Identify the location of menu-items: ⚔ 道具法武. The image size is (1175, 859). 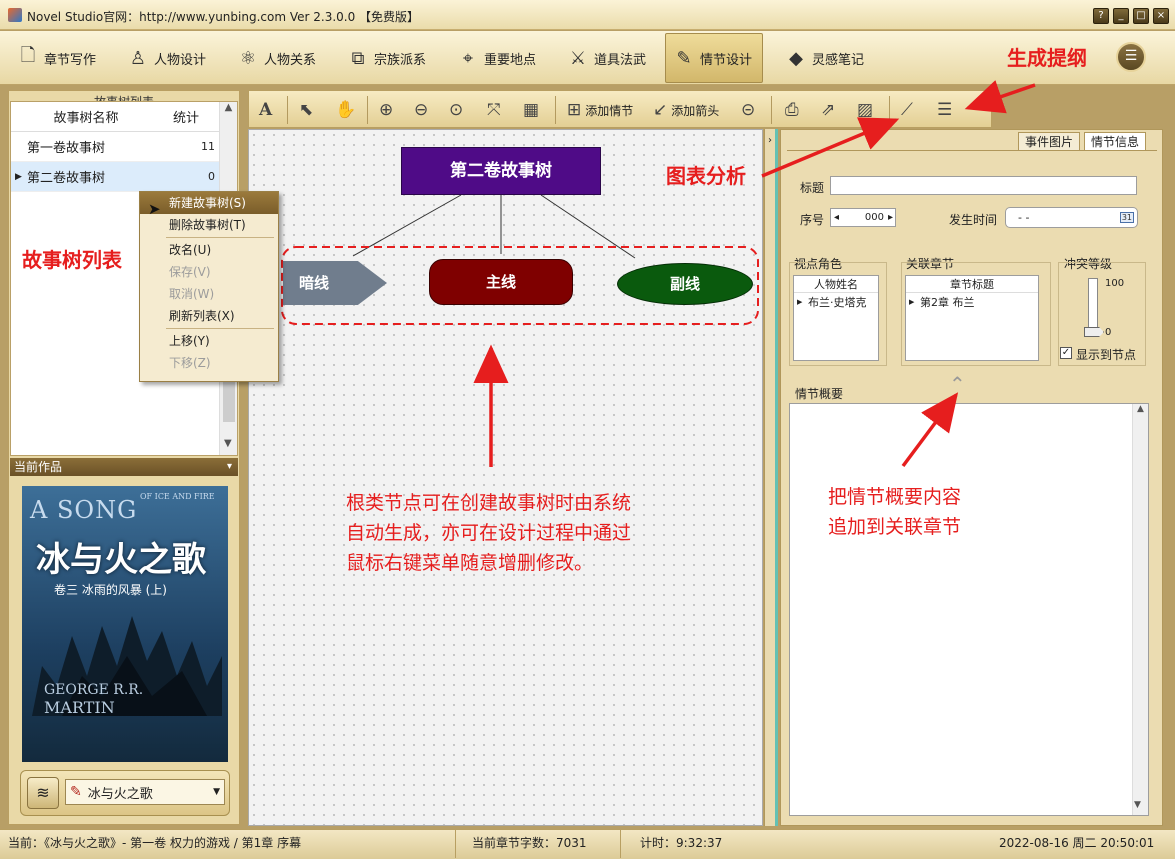
(607, 58).